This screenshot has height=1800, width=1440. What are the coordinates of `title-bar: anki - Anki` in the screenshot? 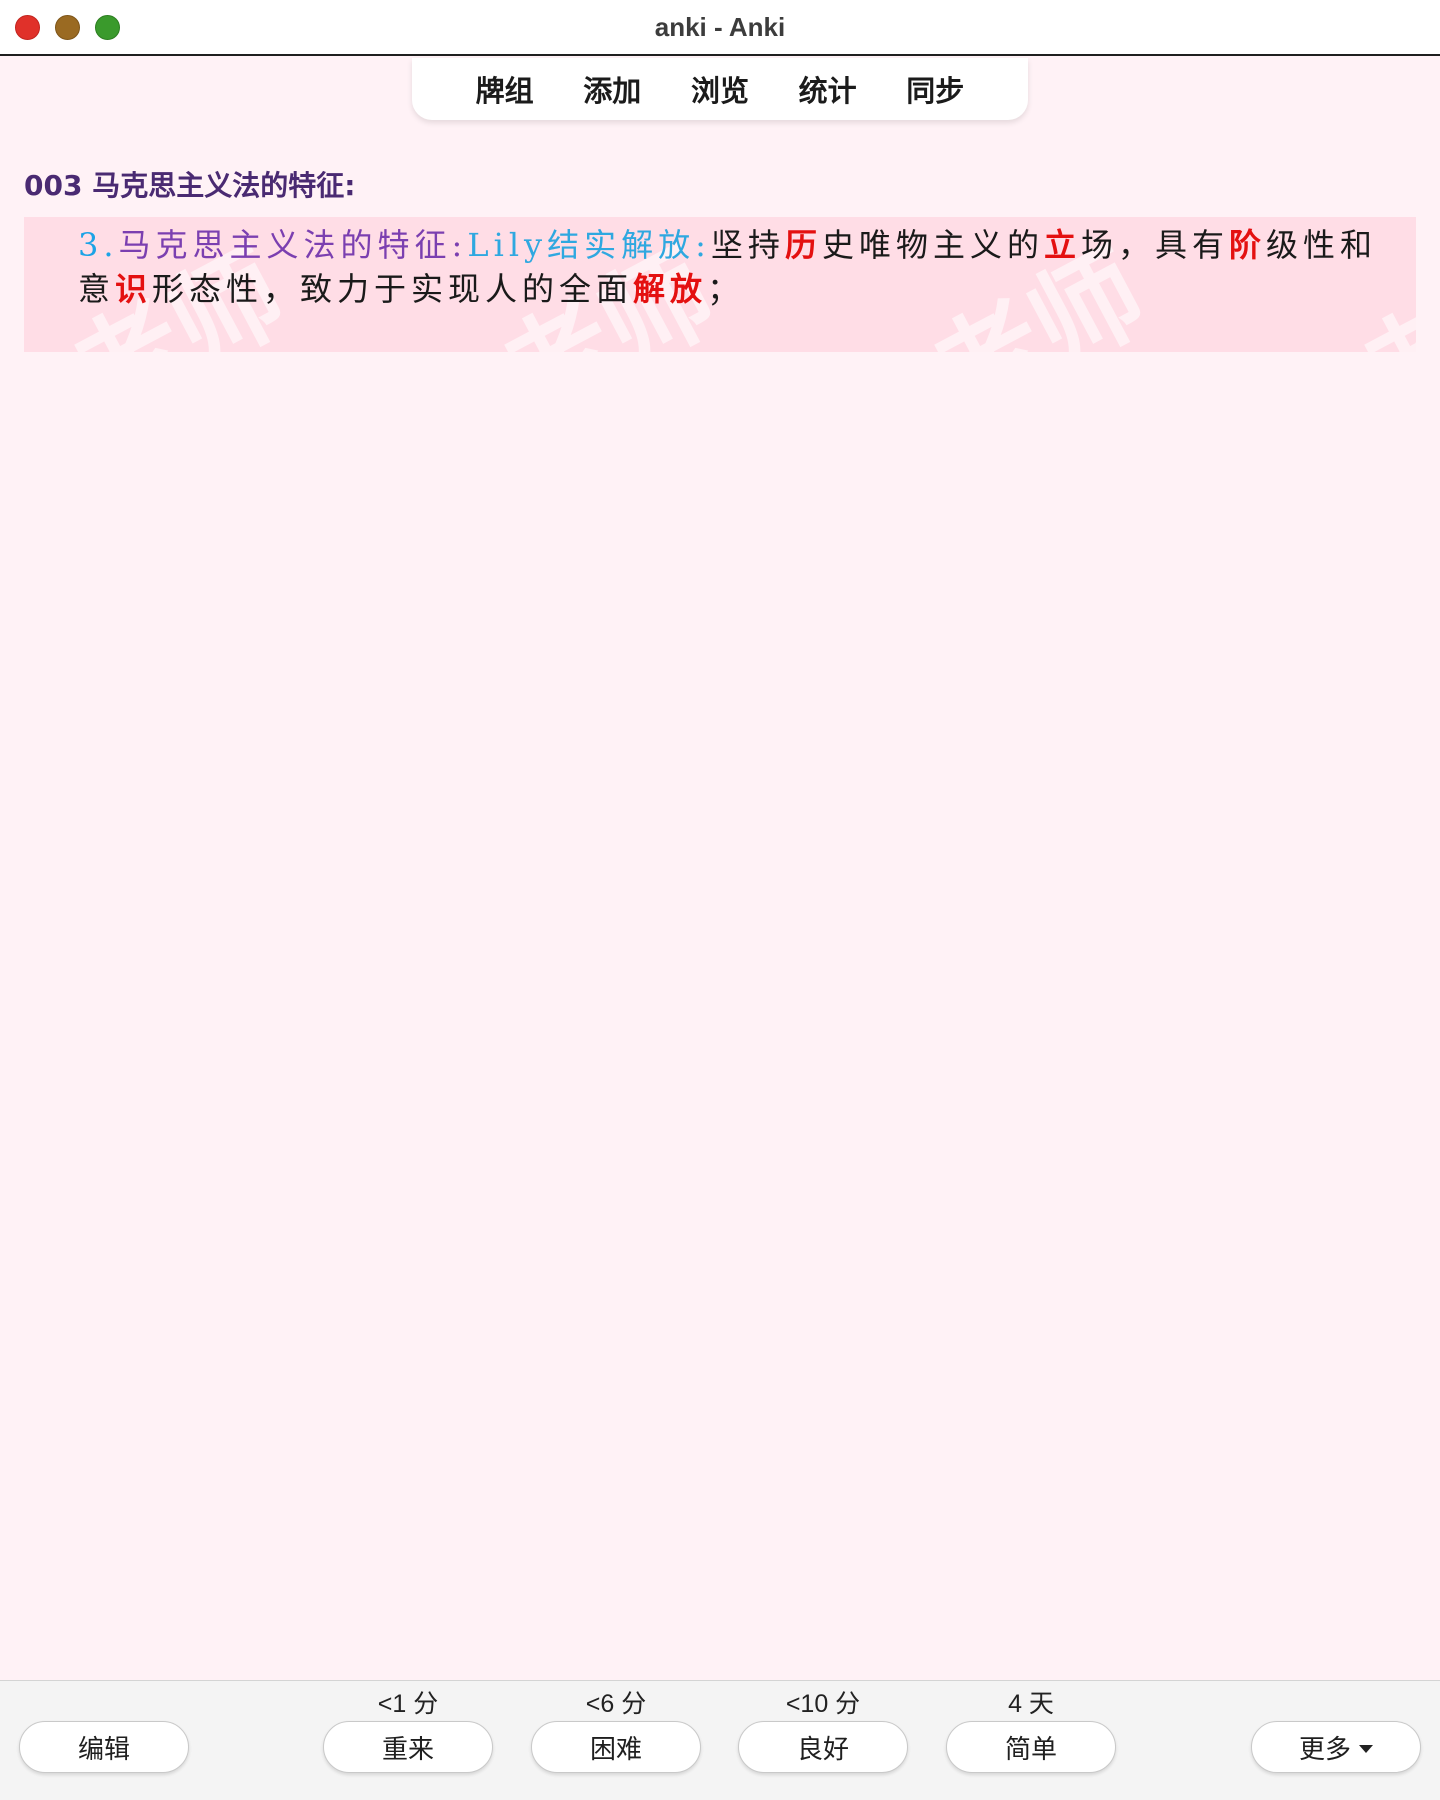 It's located at (720, 28).